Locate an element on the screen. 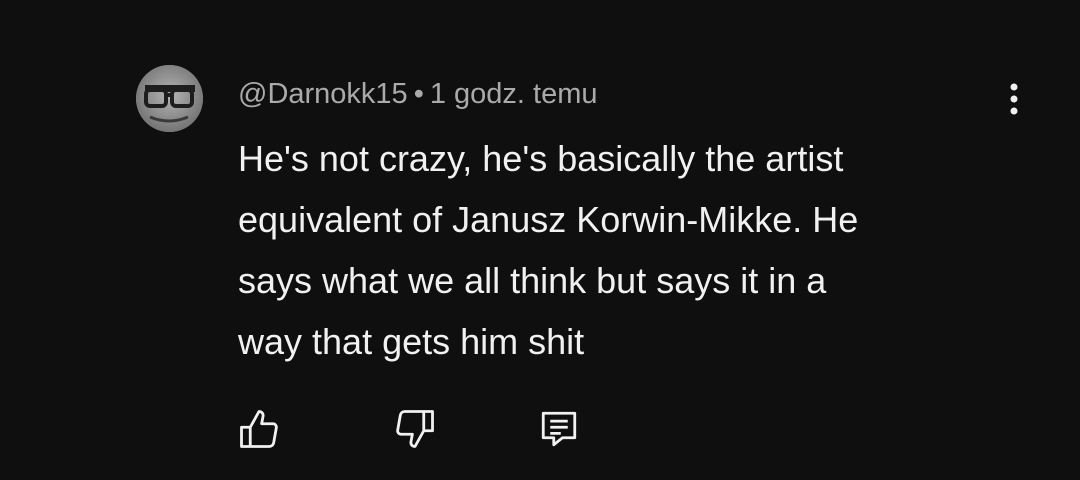 The width and height of the screenshot is (1080, 480). thumbs-down-icon is located at coordinates (415, 429).